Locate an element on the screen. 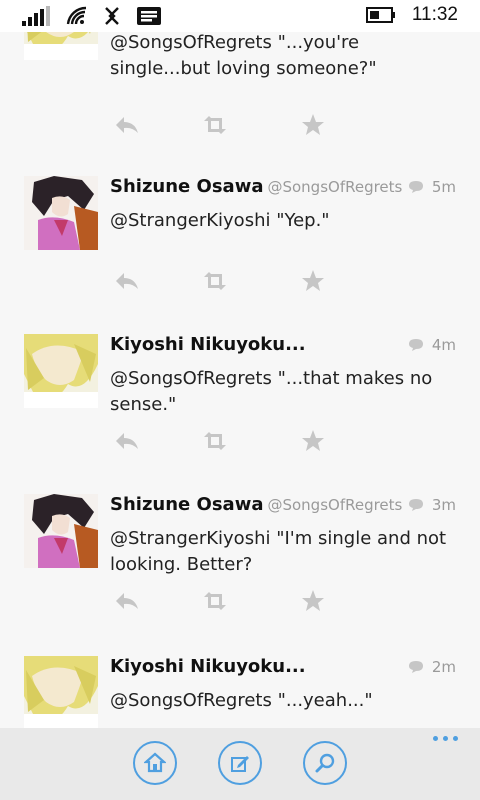 This screenshot has width=480, height=800. wifi-icon is located at coordinates (76, 15).